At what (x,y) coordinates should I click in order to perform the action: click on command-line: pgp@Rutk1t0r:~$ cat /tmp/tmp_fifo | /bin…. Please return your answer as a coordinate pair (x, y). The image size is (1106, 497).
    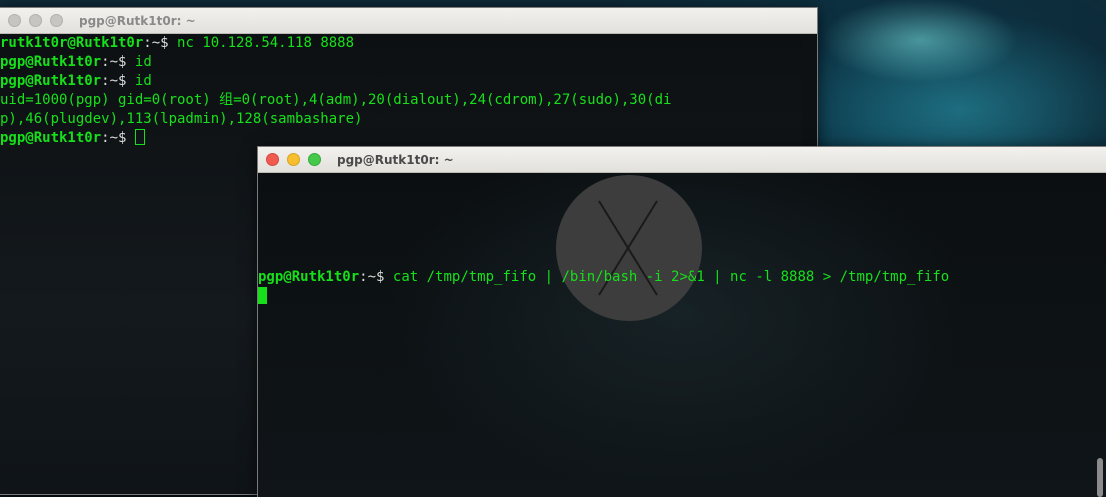
    Looking at the image, I should click on (604, 277).